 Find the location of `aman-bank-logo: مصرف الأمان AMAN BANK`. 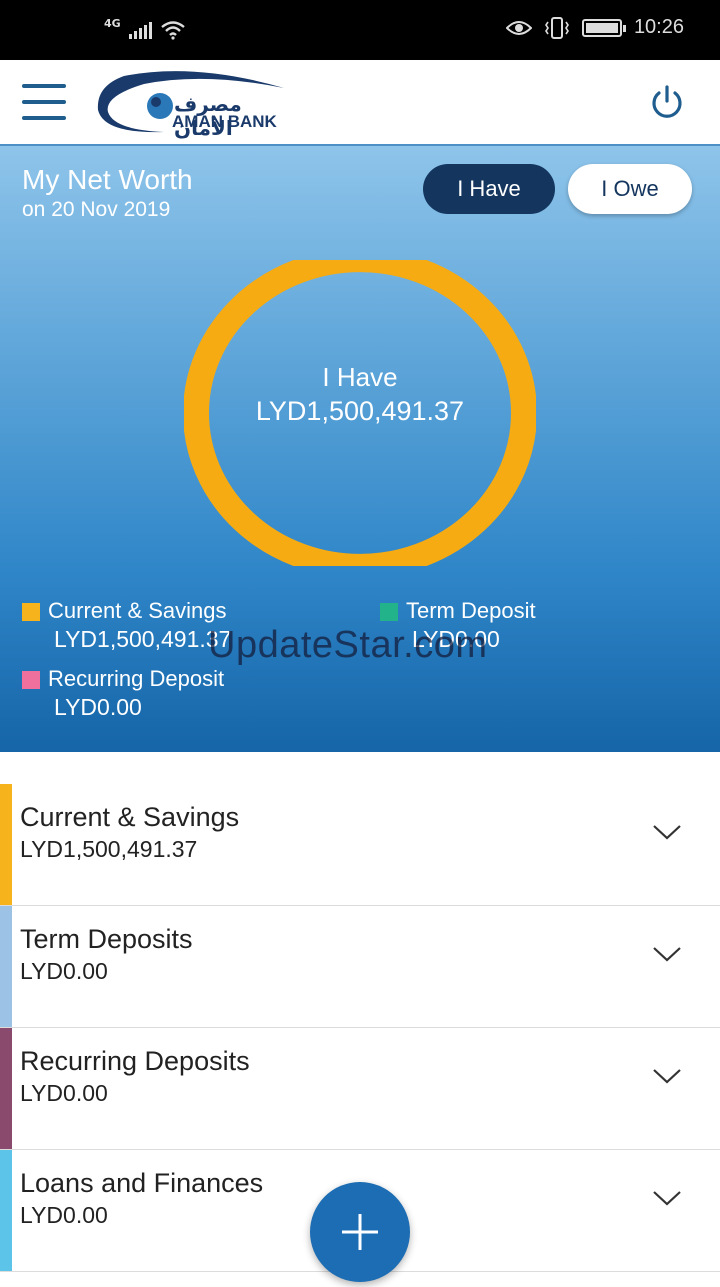

aman-bank-logo: مصرف الأمان AMAN BANK is located at coordinates (194, 104).